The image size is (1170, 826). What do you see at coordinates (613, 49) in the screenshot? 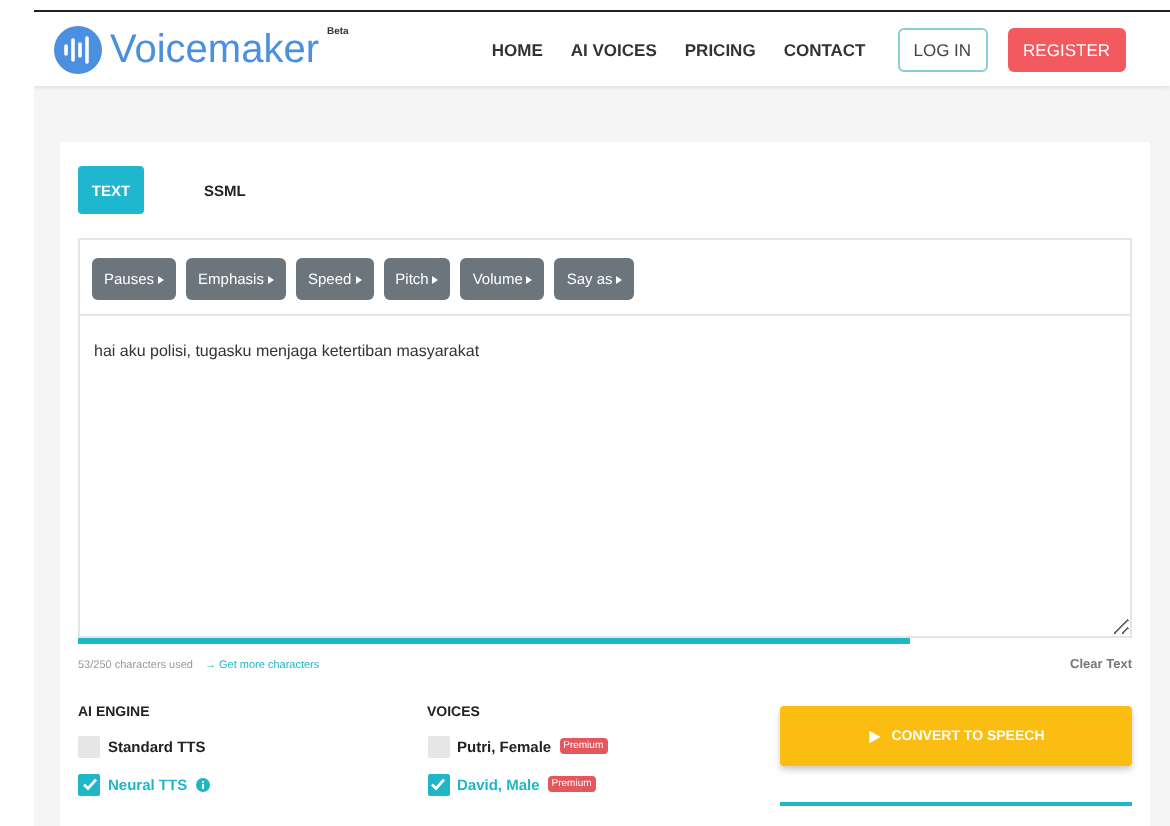
I see `nav-link: AI VOICES` at bounding box center [613, 49].